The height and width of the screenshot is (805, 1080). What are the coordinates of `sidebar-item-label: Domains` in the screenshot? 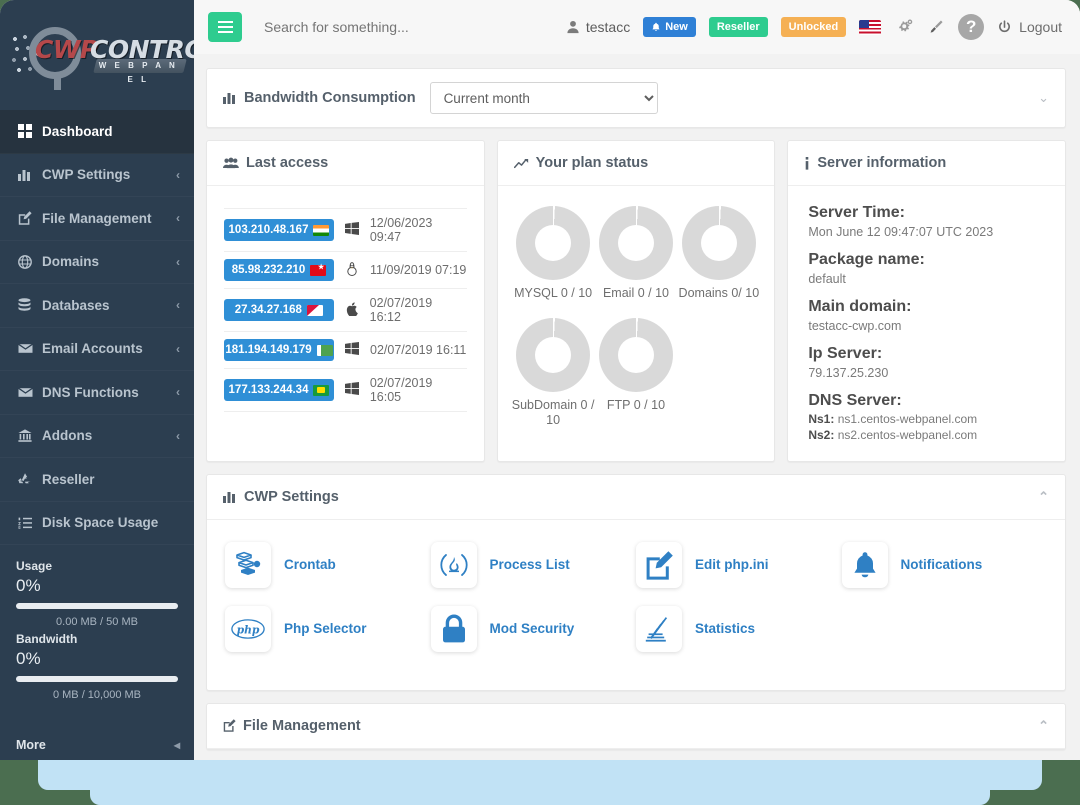 It's located at (71, 262).